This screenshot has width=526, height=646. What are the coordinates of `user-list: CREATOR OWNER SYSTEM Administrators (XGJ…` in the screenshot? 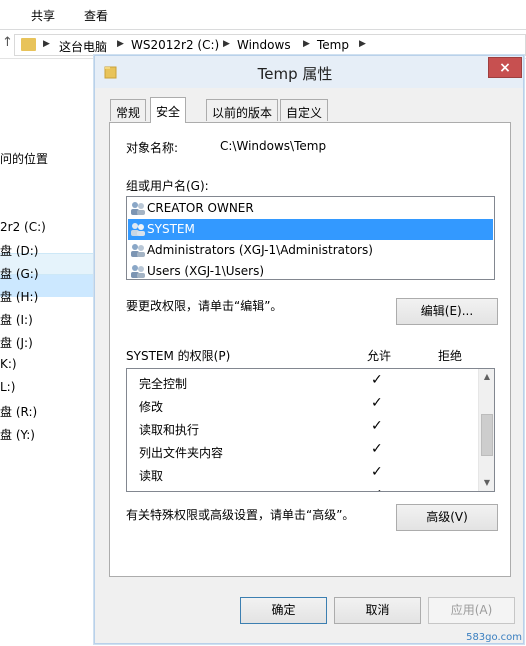 It's located at (310, 238).